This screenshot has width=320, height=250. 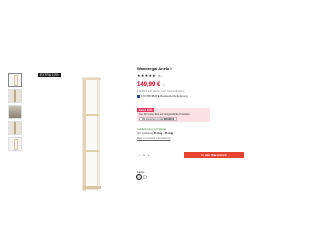 I want to click on product-title: Wandregal Anelo I, so click(x=154, y=68).